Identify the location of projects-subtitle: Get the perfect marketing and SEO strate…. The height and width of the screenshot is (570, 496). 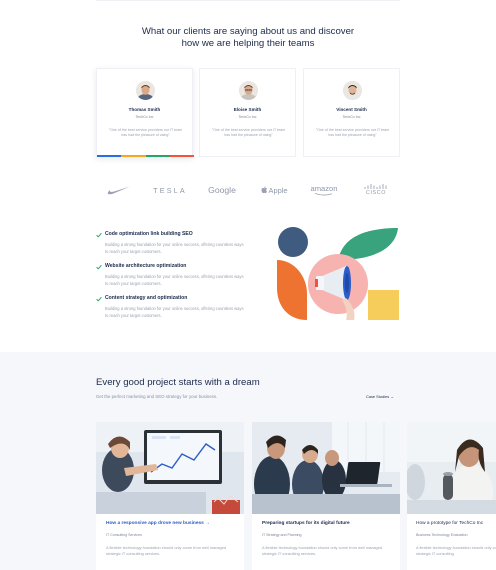
(157, 396).